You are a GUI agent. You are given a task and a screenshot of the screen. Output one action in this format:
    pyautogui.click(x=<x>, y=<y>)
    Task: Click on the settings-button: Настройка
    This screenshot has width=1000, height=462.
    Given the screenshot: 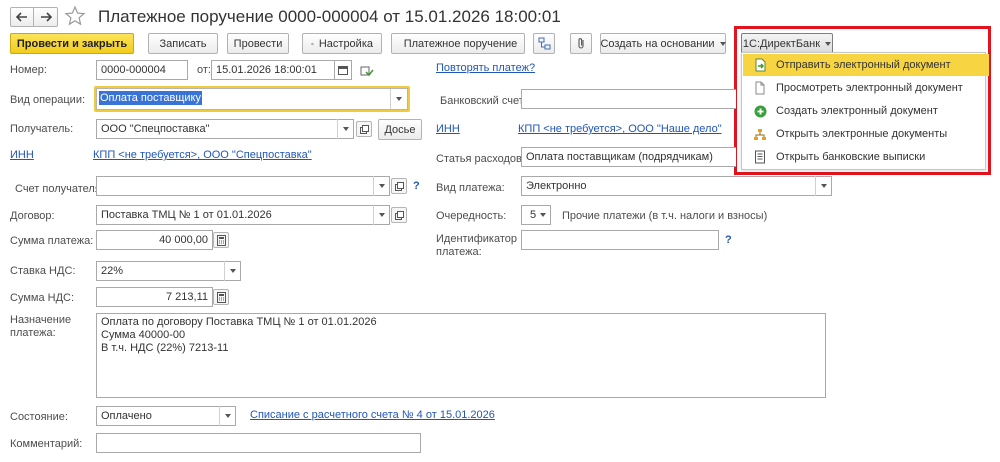 What is the action you would take?
    pyautogui.click(x=342, y=43)
    